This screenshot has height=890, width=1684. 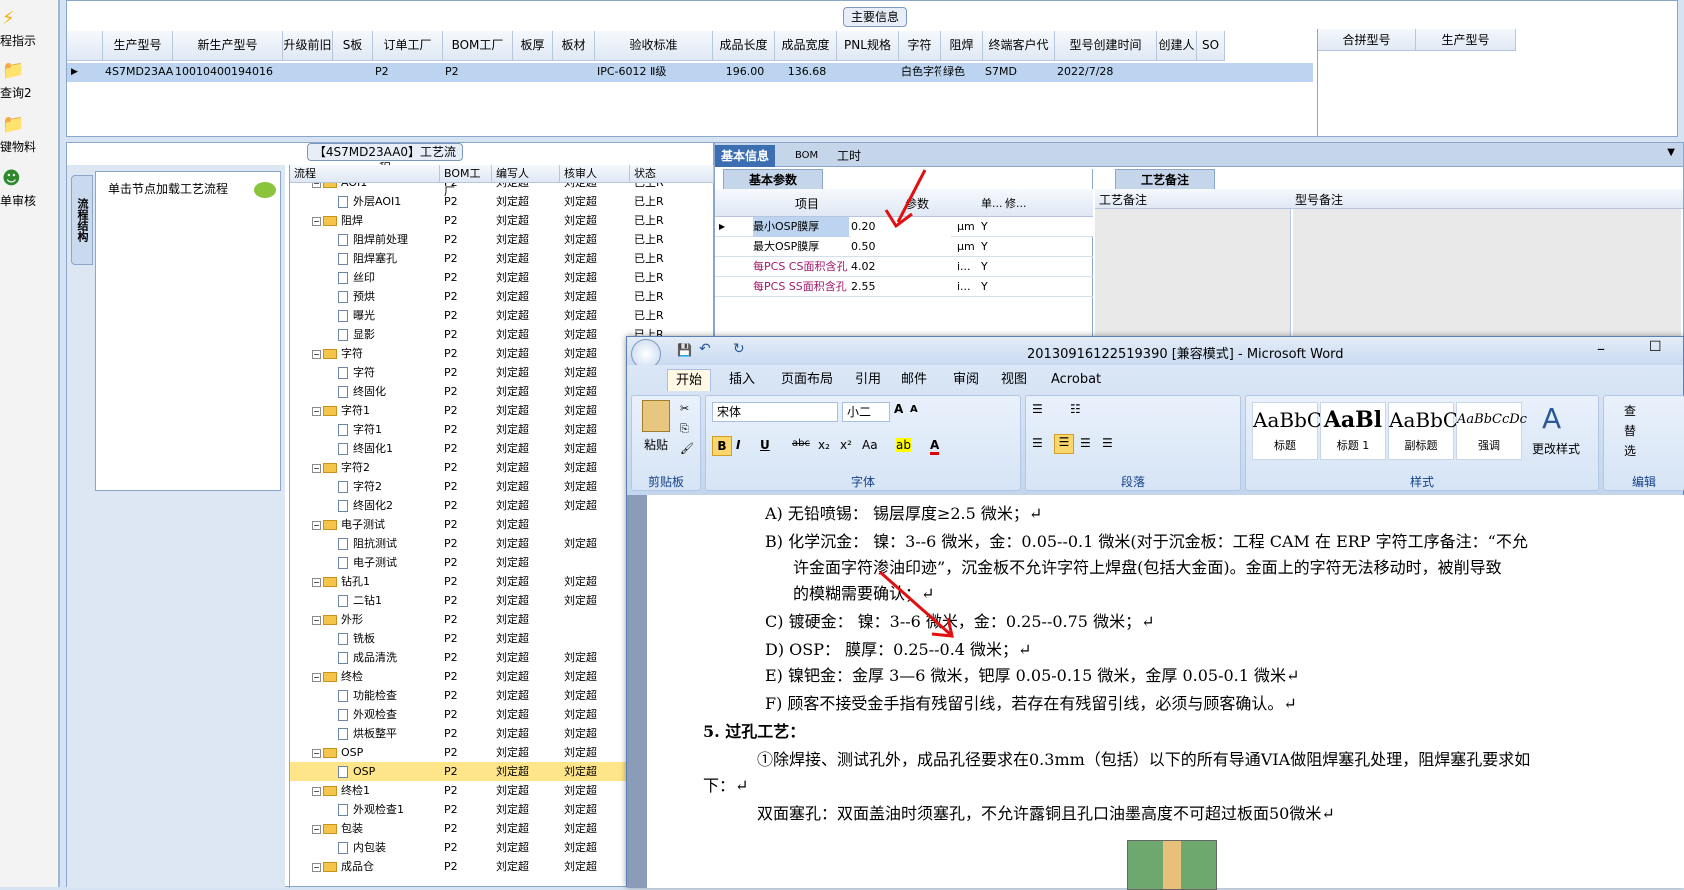 What do you see at coordinates (687, 448) in the screenshot?
I see `format-painter-icon: 🖌` at bounding box center [687, 448].